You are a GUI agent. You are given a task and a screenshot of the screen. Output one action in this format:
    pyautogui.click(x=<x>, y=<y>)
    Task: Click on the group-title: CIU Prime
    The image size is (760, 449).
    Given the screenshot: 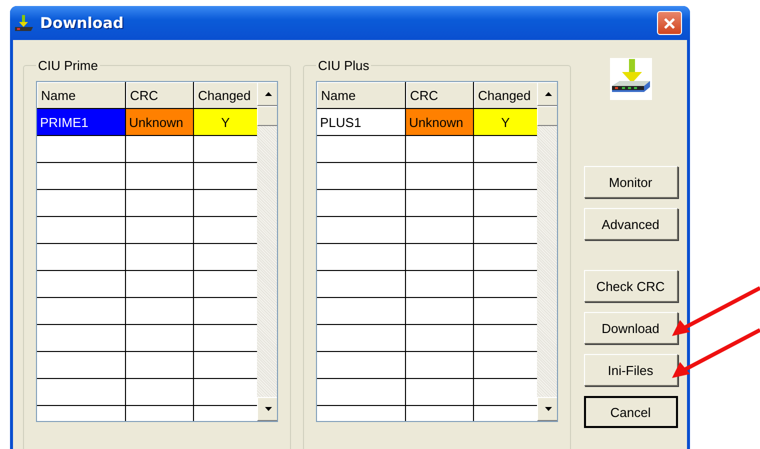 What is the action you would take?
    pyautogui.click(x=68, y=65)
    